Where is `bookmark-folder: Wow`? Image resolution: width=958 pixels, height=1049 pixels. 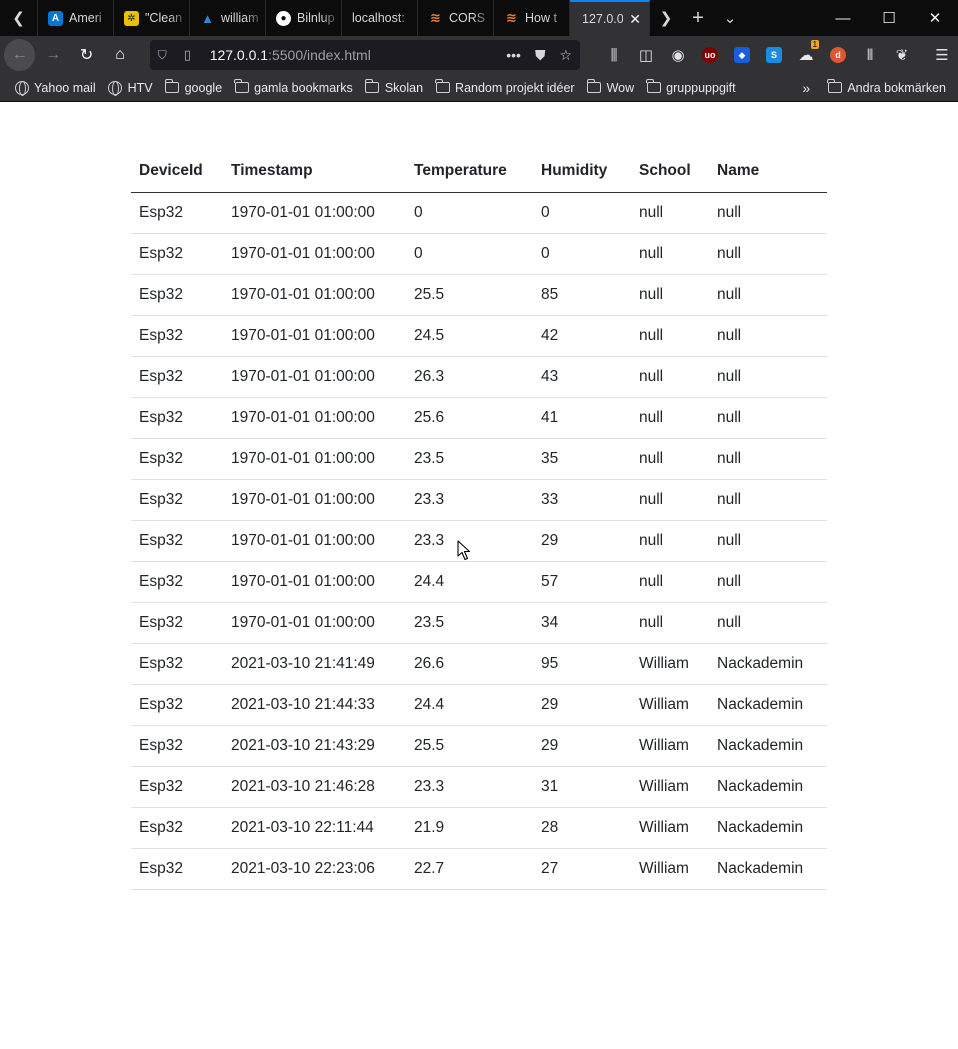
bookmark-folder: Wow is located at coordinates (610, 87).